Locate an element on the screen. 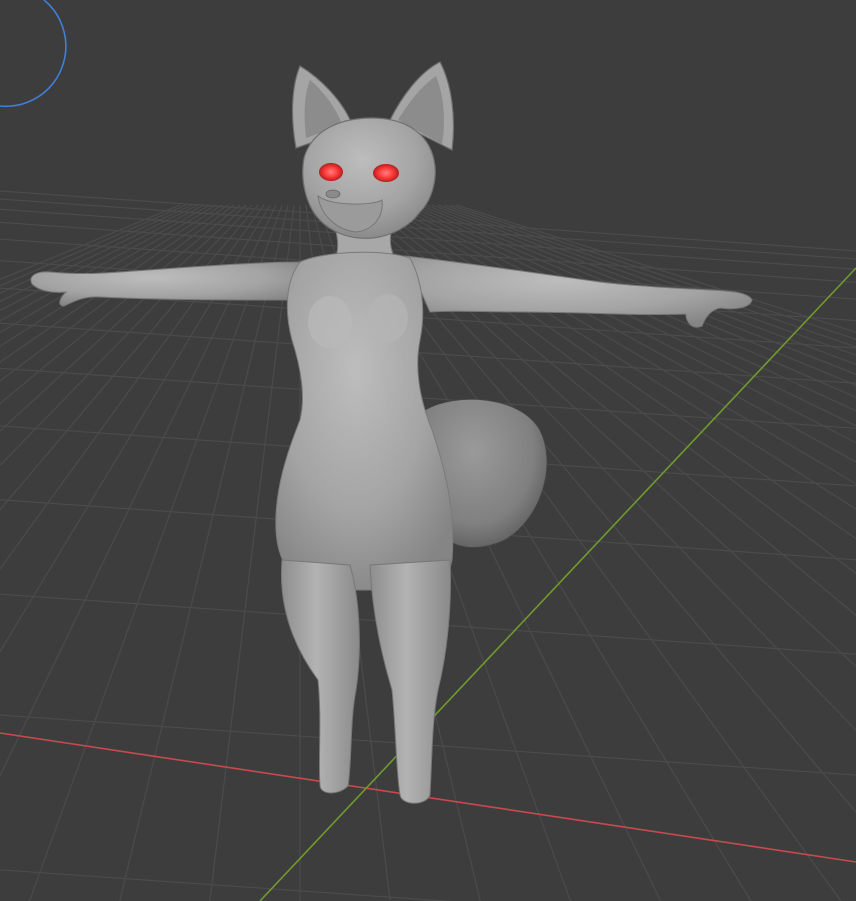  right-eye is located at coordinates (386, 173).